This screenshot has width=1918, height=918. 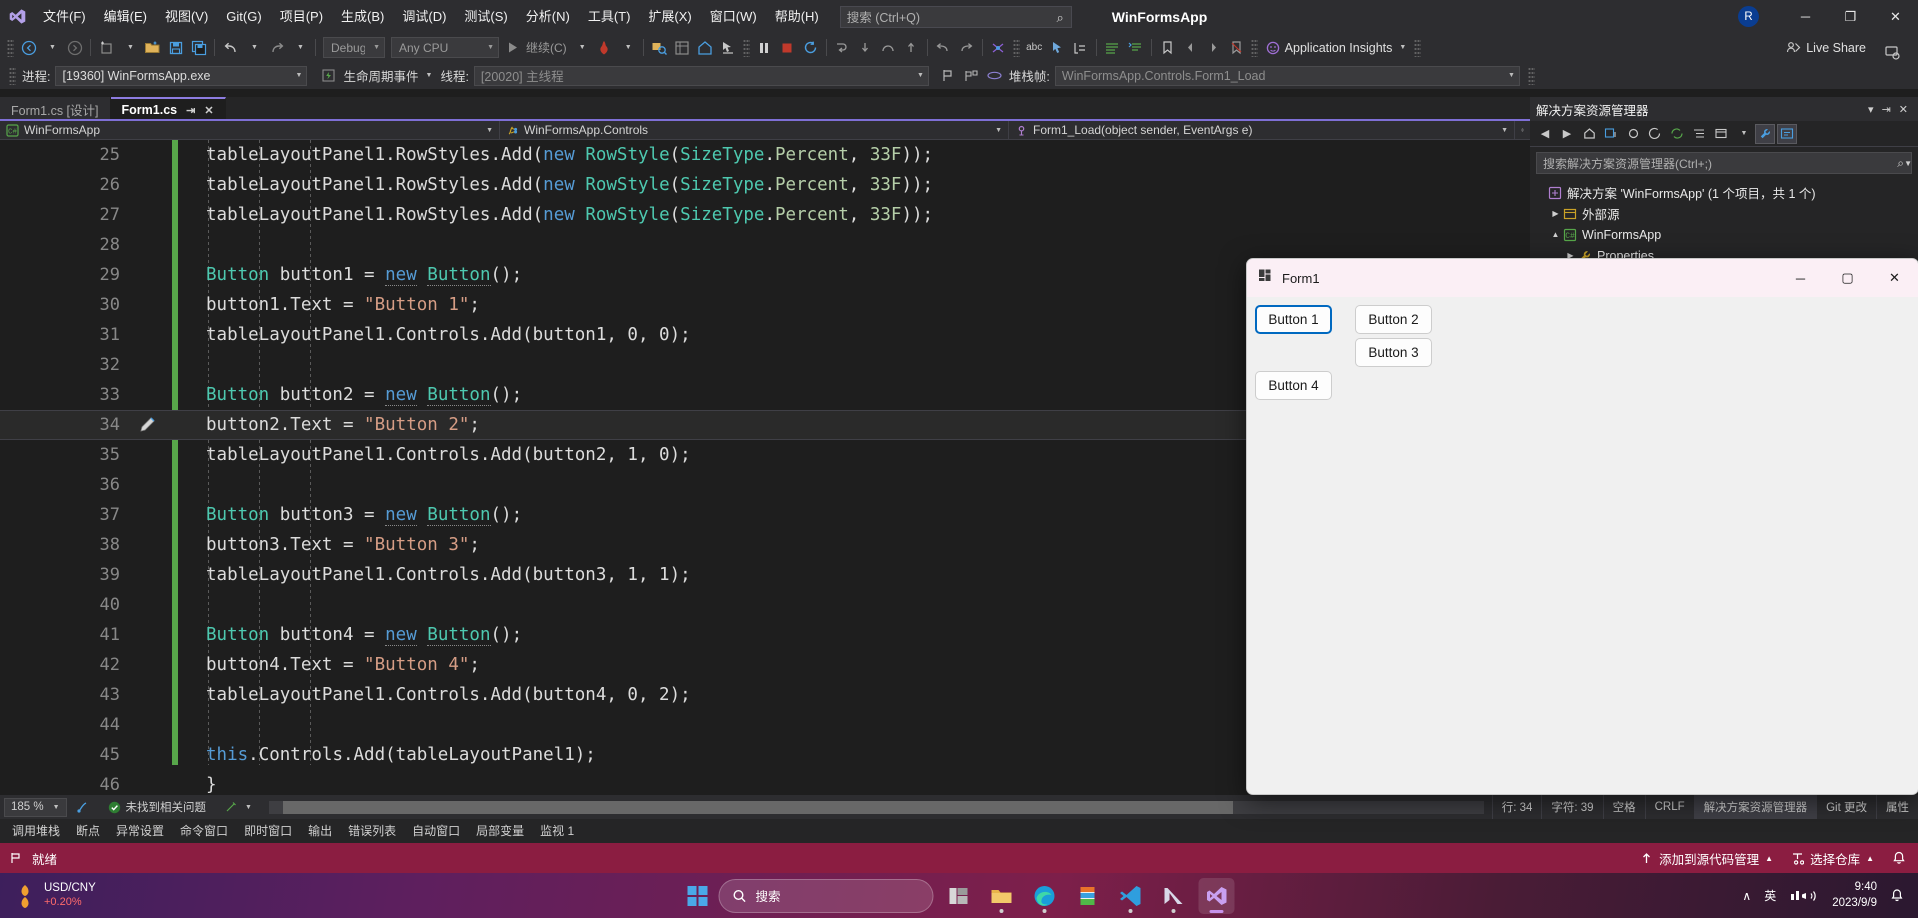 What do you see at coordinates (1770, 895) in the screenshot?
I see `ime-language-indicator: 英` at bounding box center [1770, 895].